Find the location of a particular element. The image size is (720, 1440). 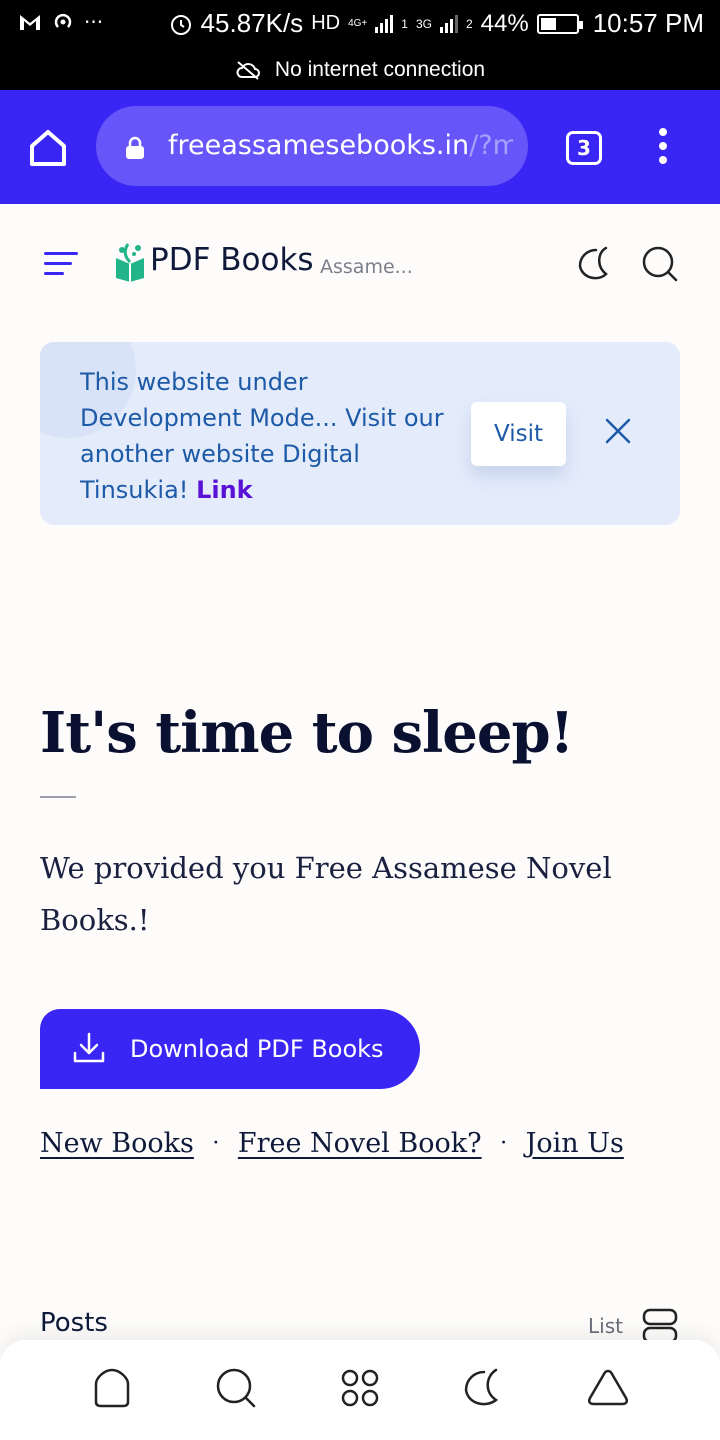

connection-notice-text: No internet connection is located at coordinates (380, 69).